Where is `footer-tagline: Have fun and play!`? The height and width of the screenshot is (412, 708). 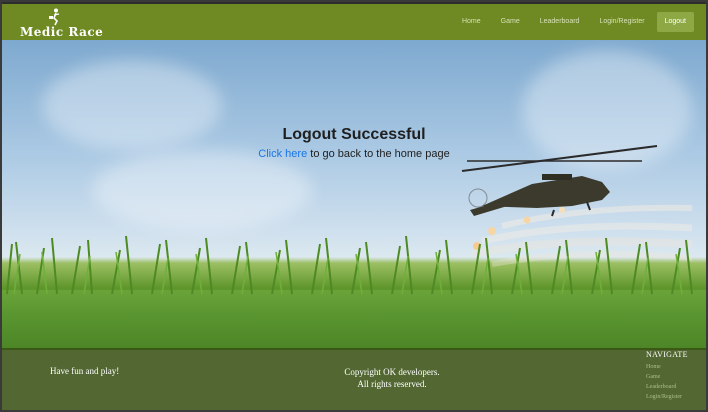
footer-tagline: Have fun and play! is located at coordinates (85, 371).